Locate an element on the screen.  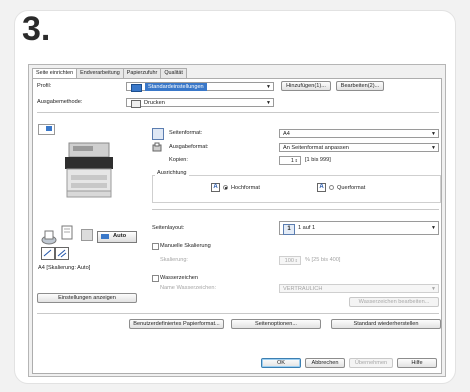
ok-button: OK is located at coordinates (281, 363).